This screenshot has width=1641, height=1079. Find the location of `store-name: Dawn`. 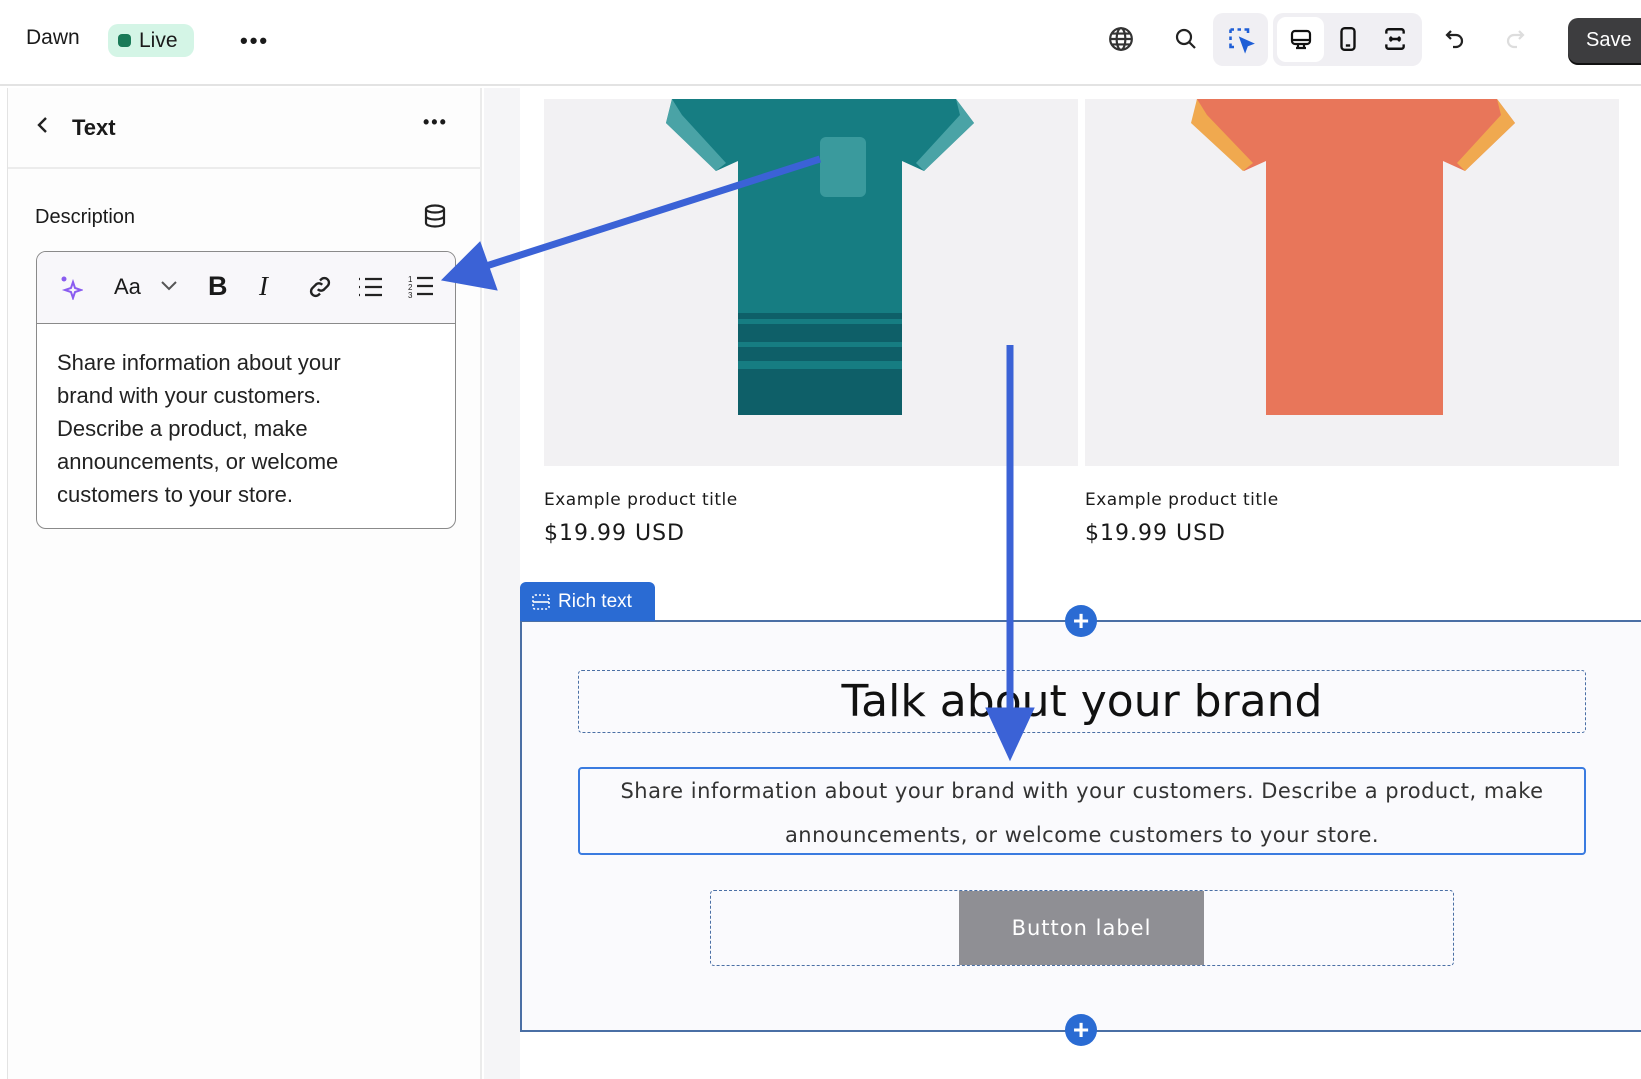

store-name: Dawn is located at coordinates (53, 37).